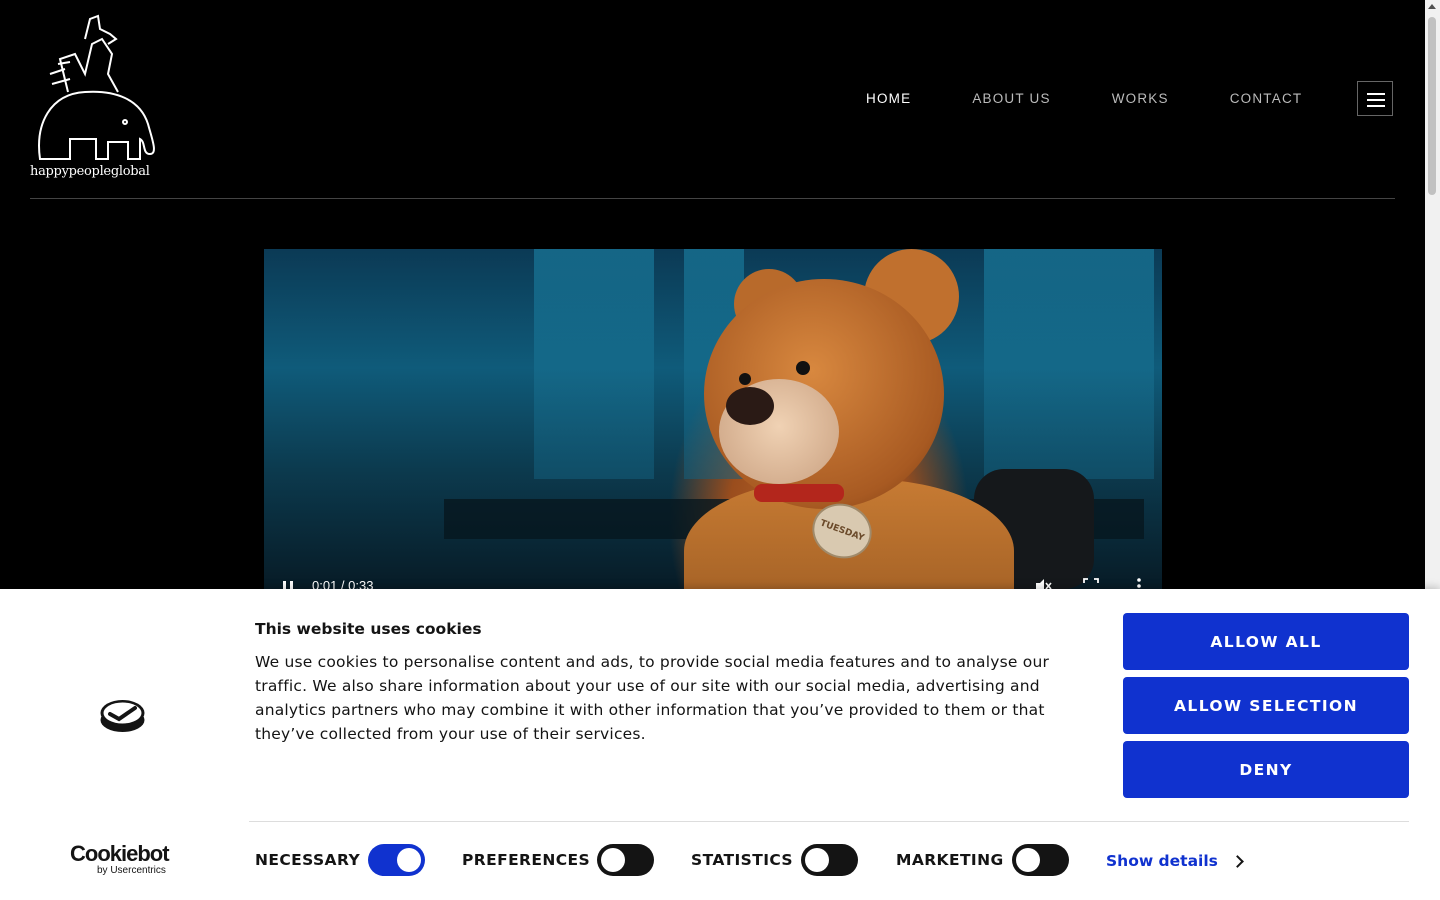 Image resolution: width=1440 pixels, height=900 pixels. What do you see at coordinates (1432, 106) in the screenshot?
I see `scrollbar-thumb` at bounding box center [1432, 106].